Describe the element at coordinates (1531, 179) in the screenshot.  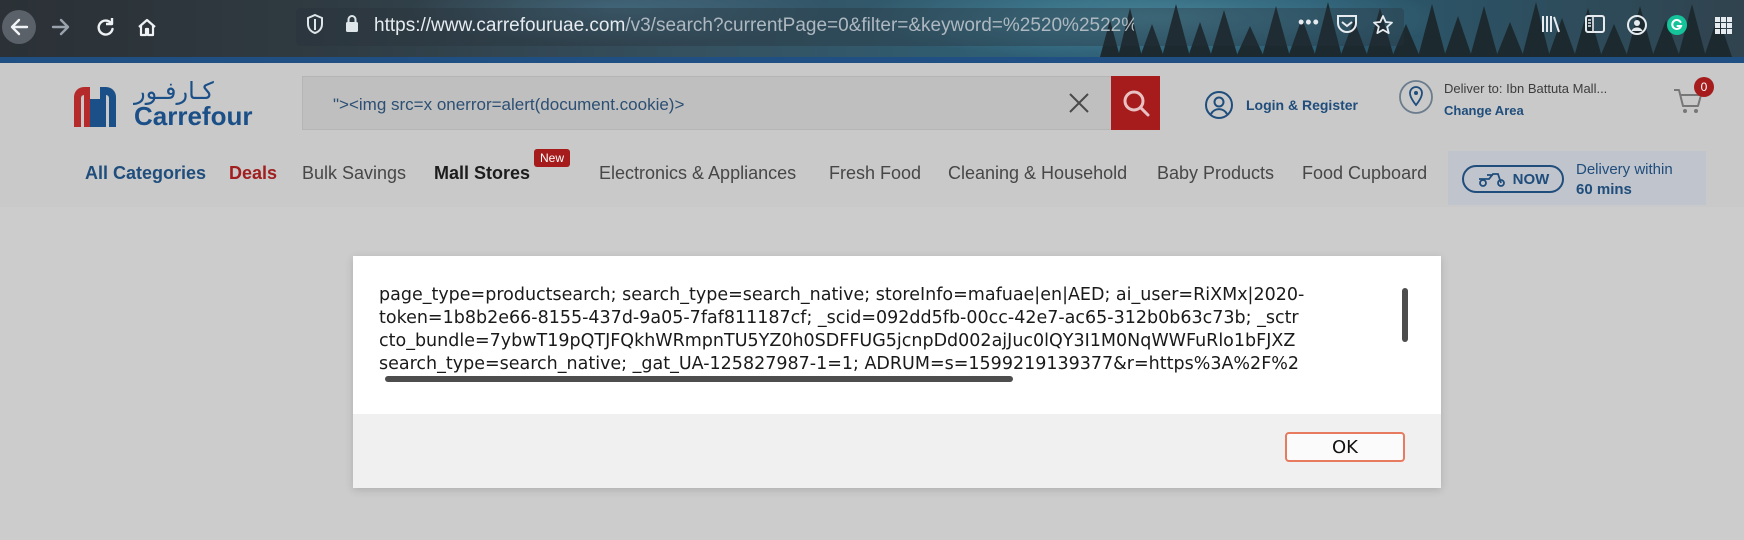
I see `now-label: NOW` at that location.